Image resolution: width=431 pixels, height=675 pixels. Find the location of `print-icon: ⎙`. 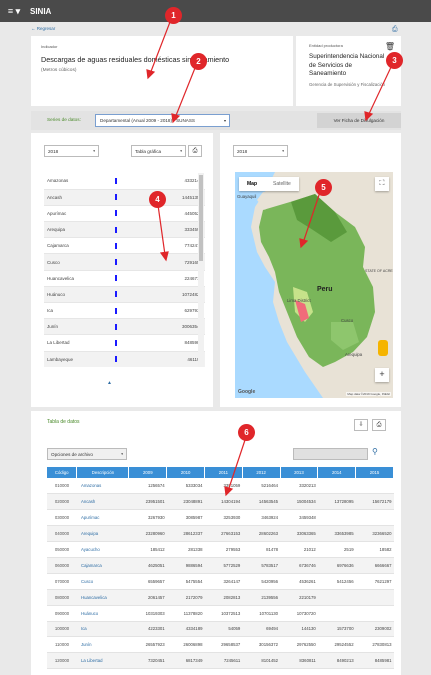

print-icon: ⎙ is located at coordinates (395, 30).